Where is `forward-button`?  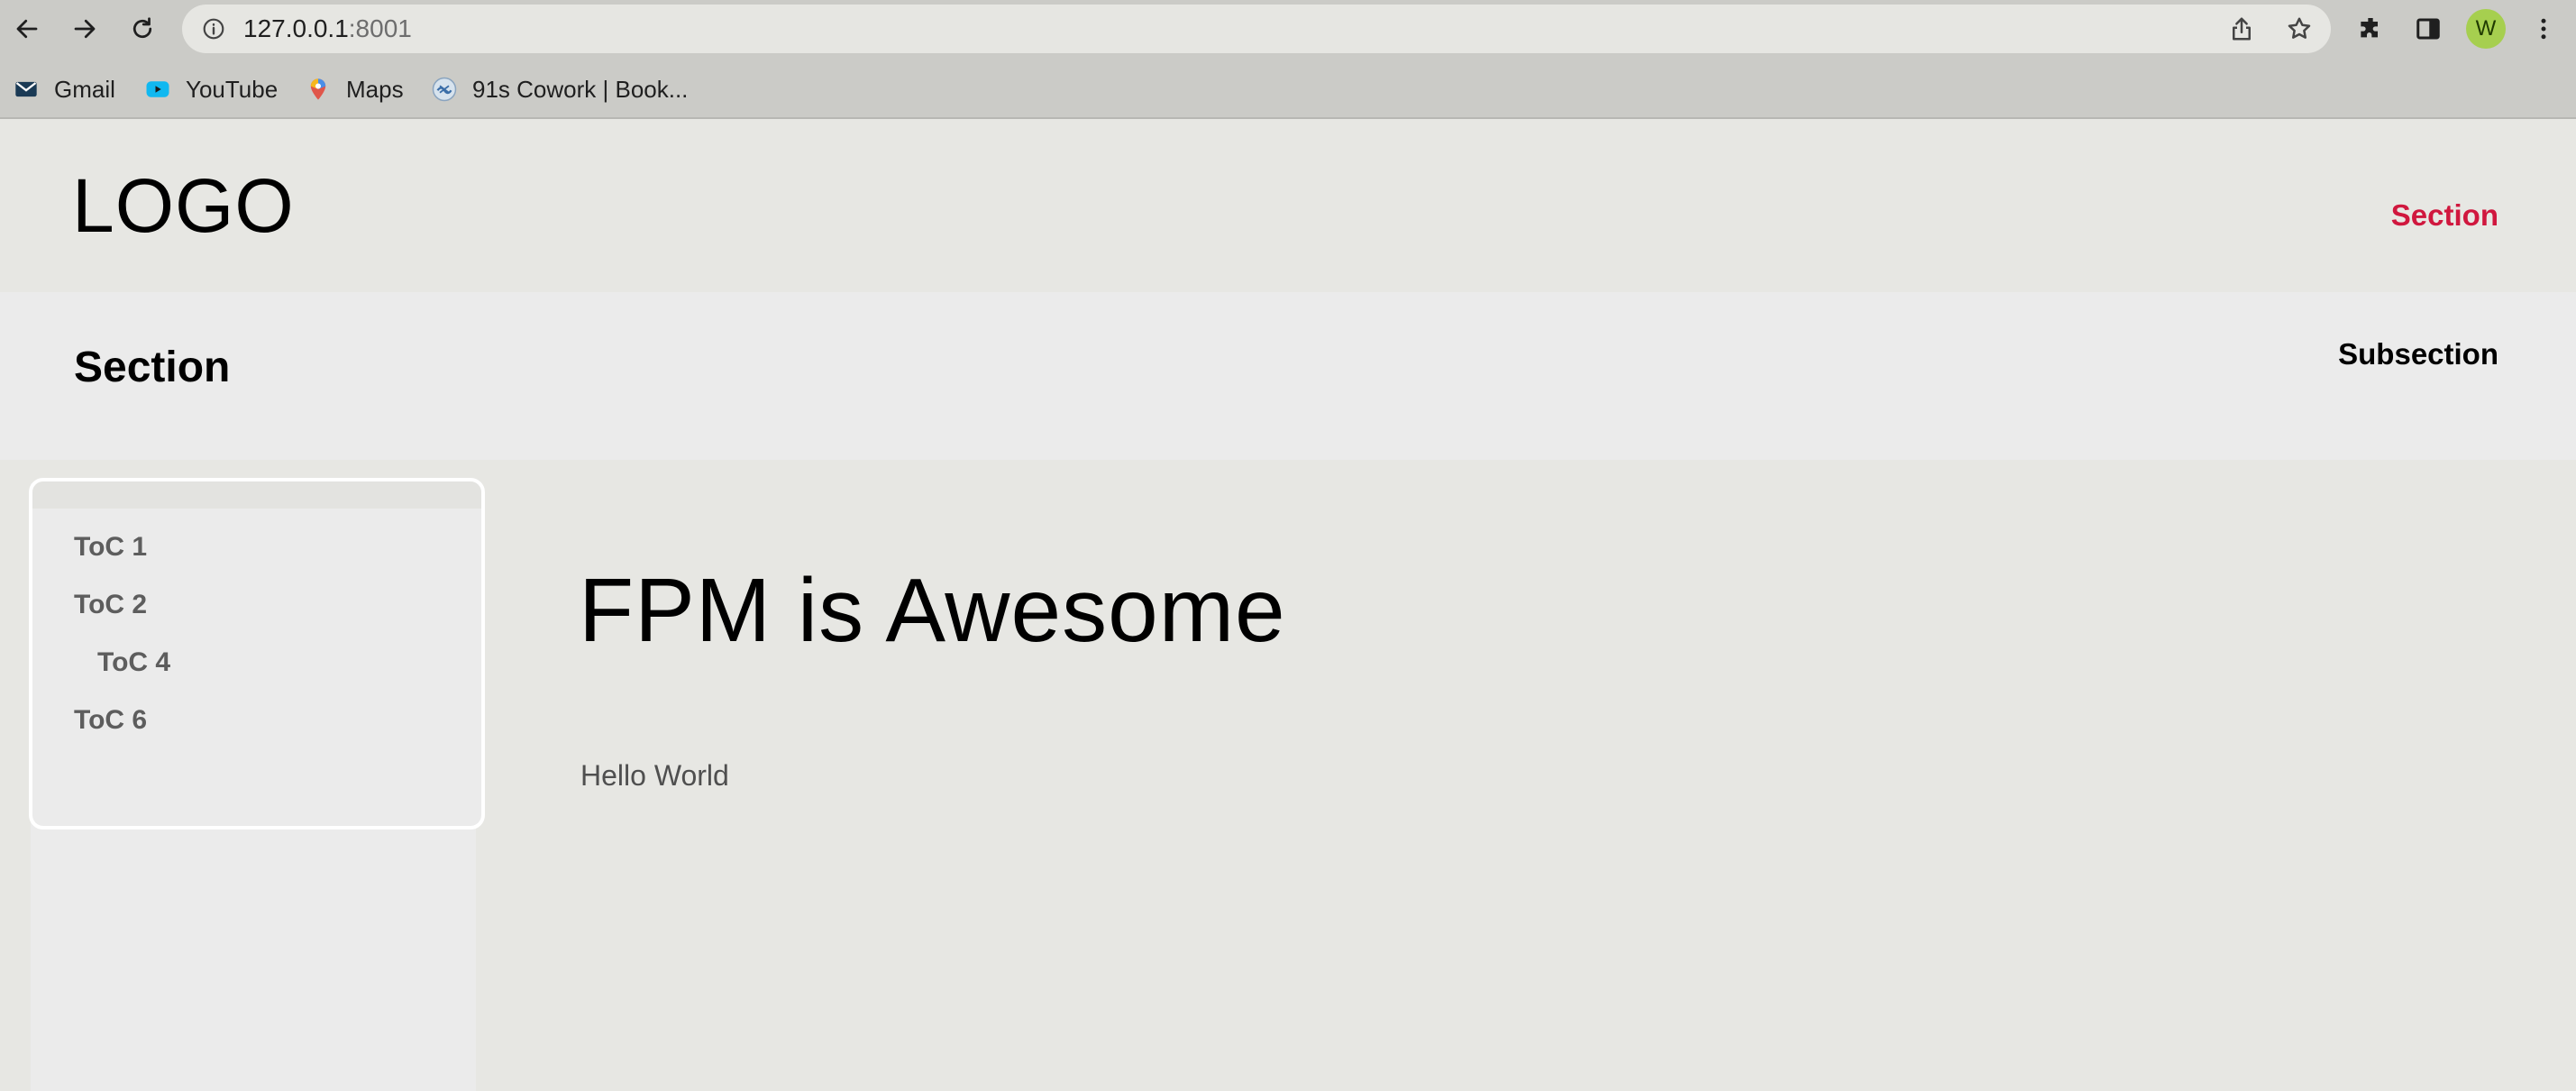 forward-button is located at coordinates (85, 29).